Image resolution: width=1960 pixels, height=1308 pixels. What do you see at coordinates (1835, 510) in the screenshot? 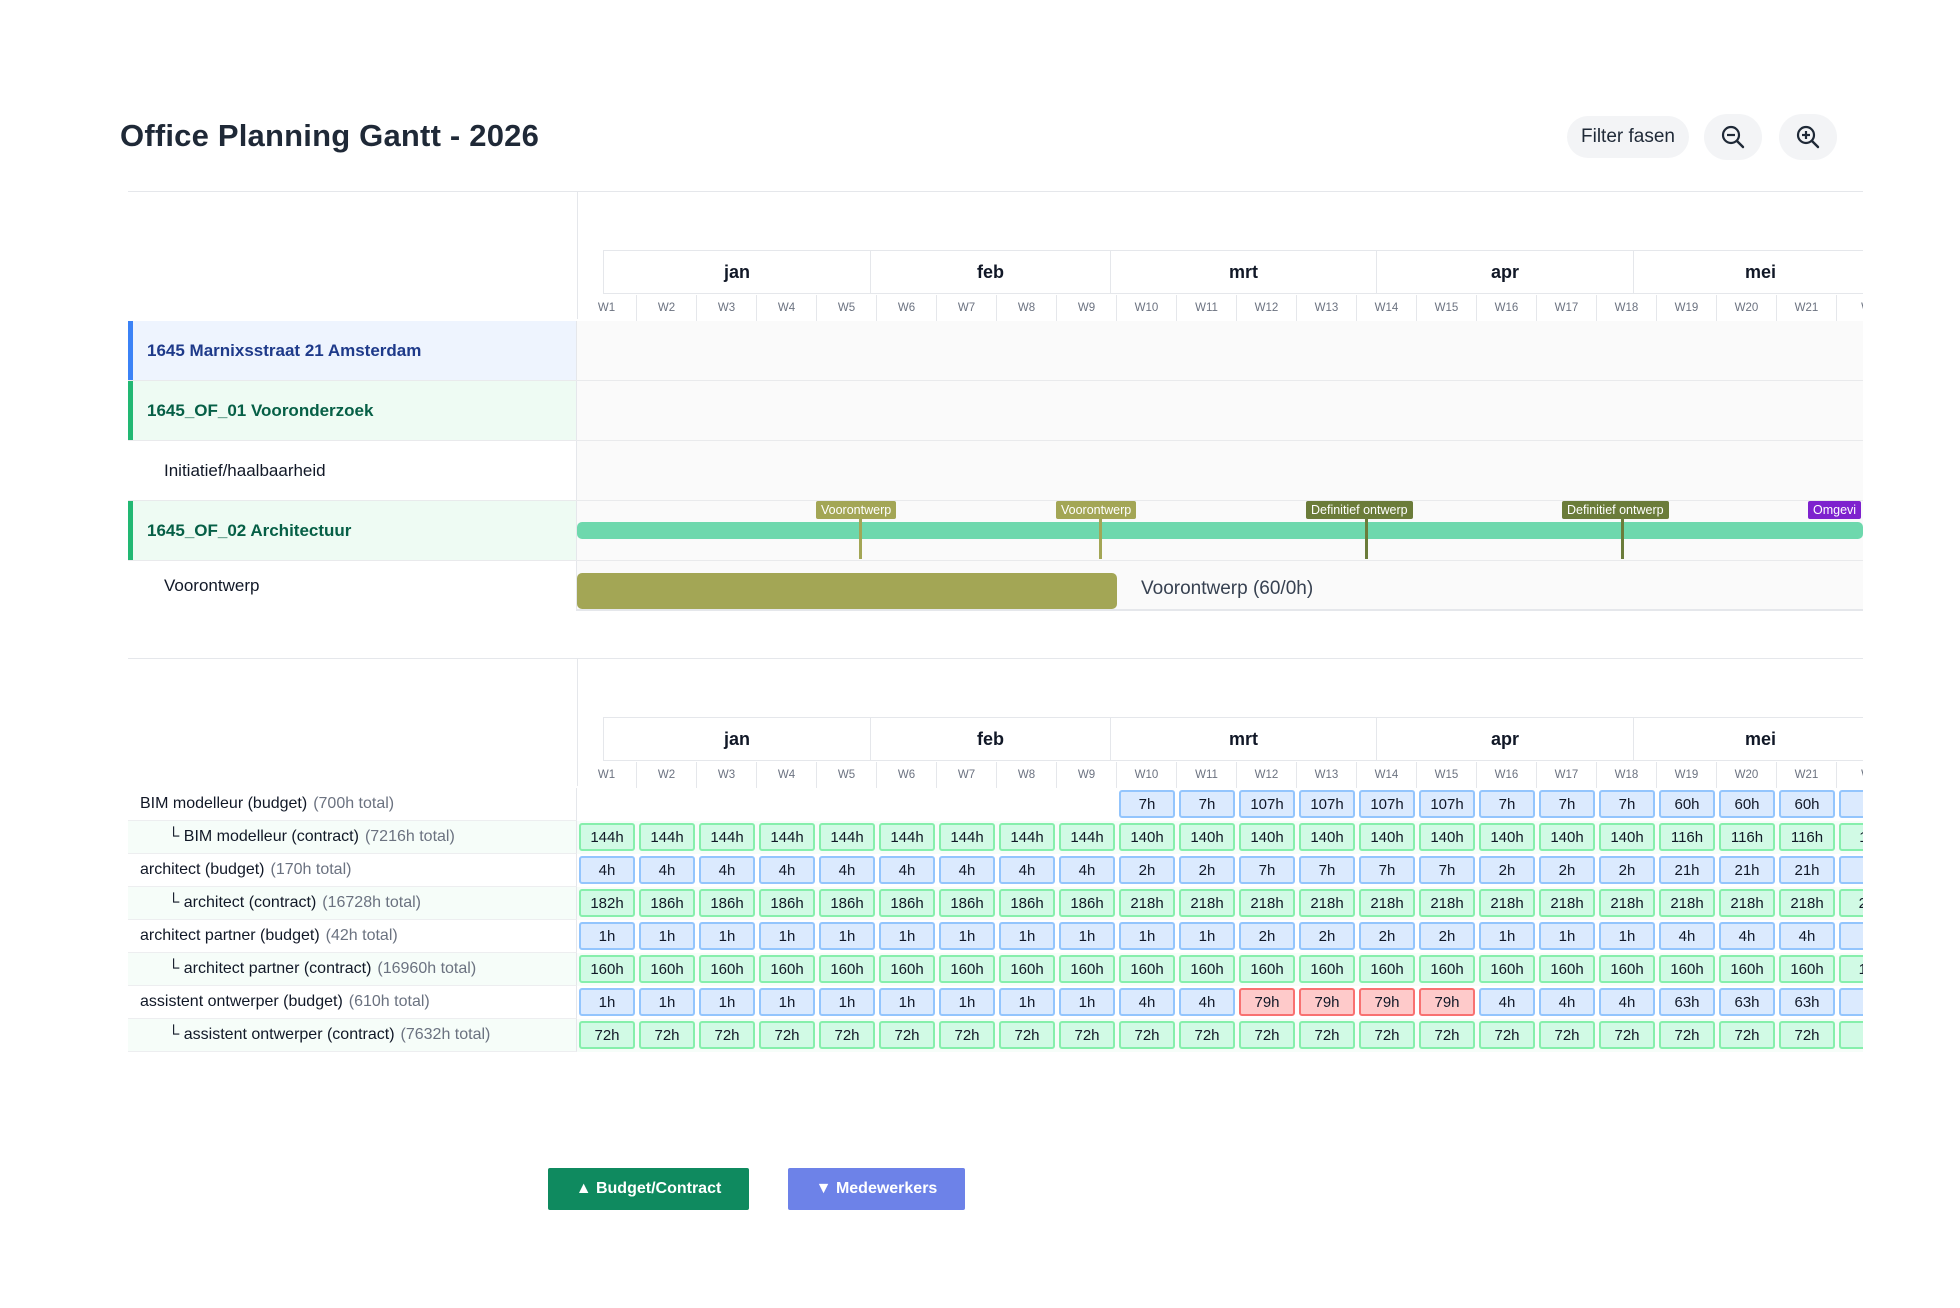
I see `milestone-tag: Omgevi` at bounding box center [1835, 510].